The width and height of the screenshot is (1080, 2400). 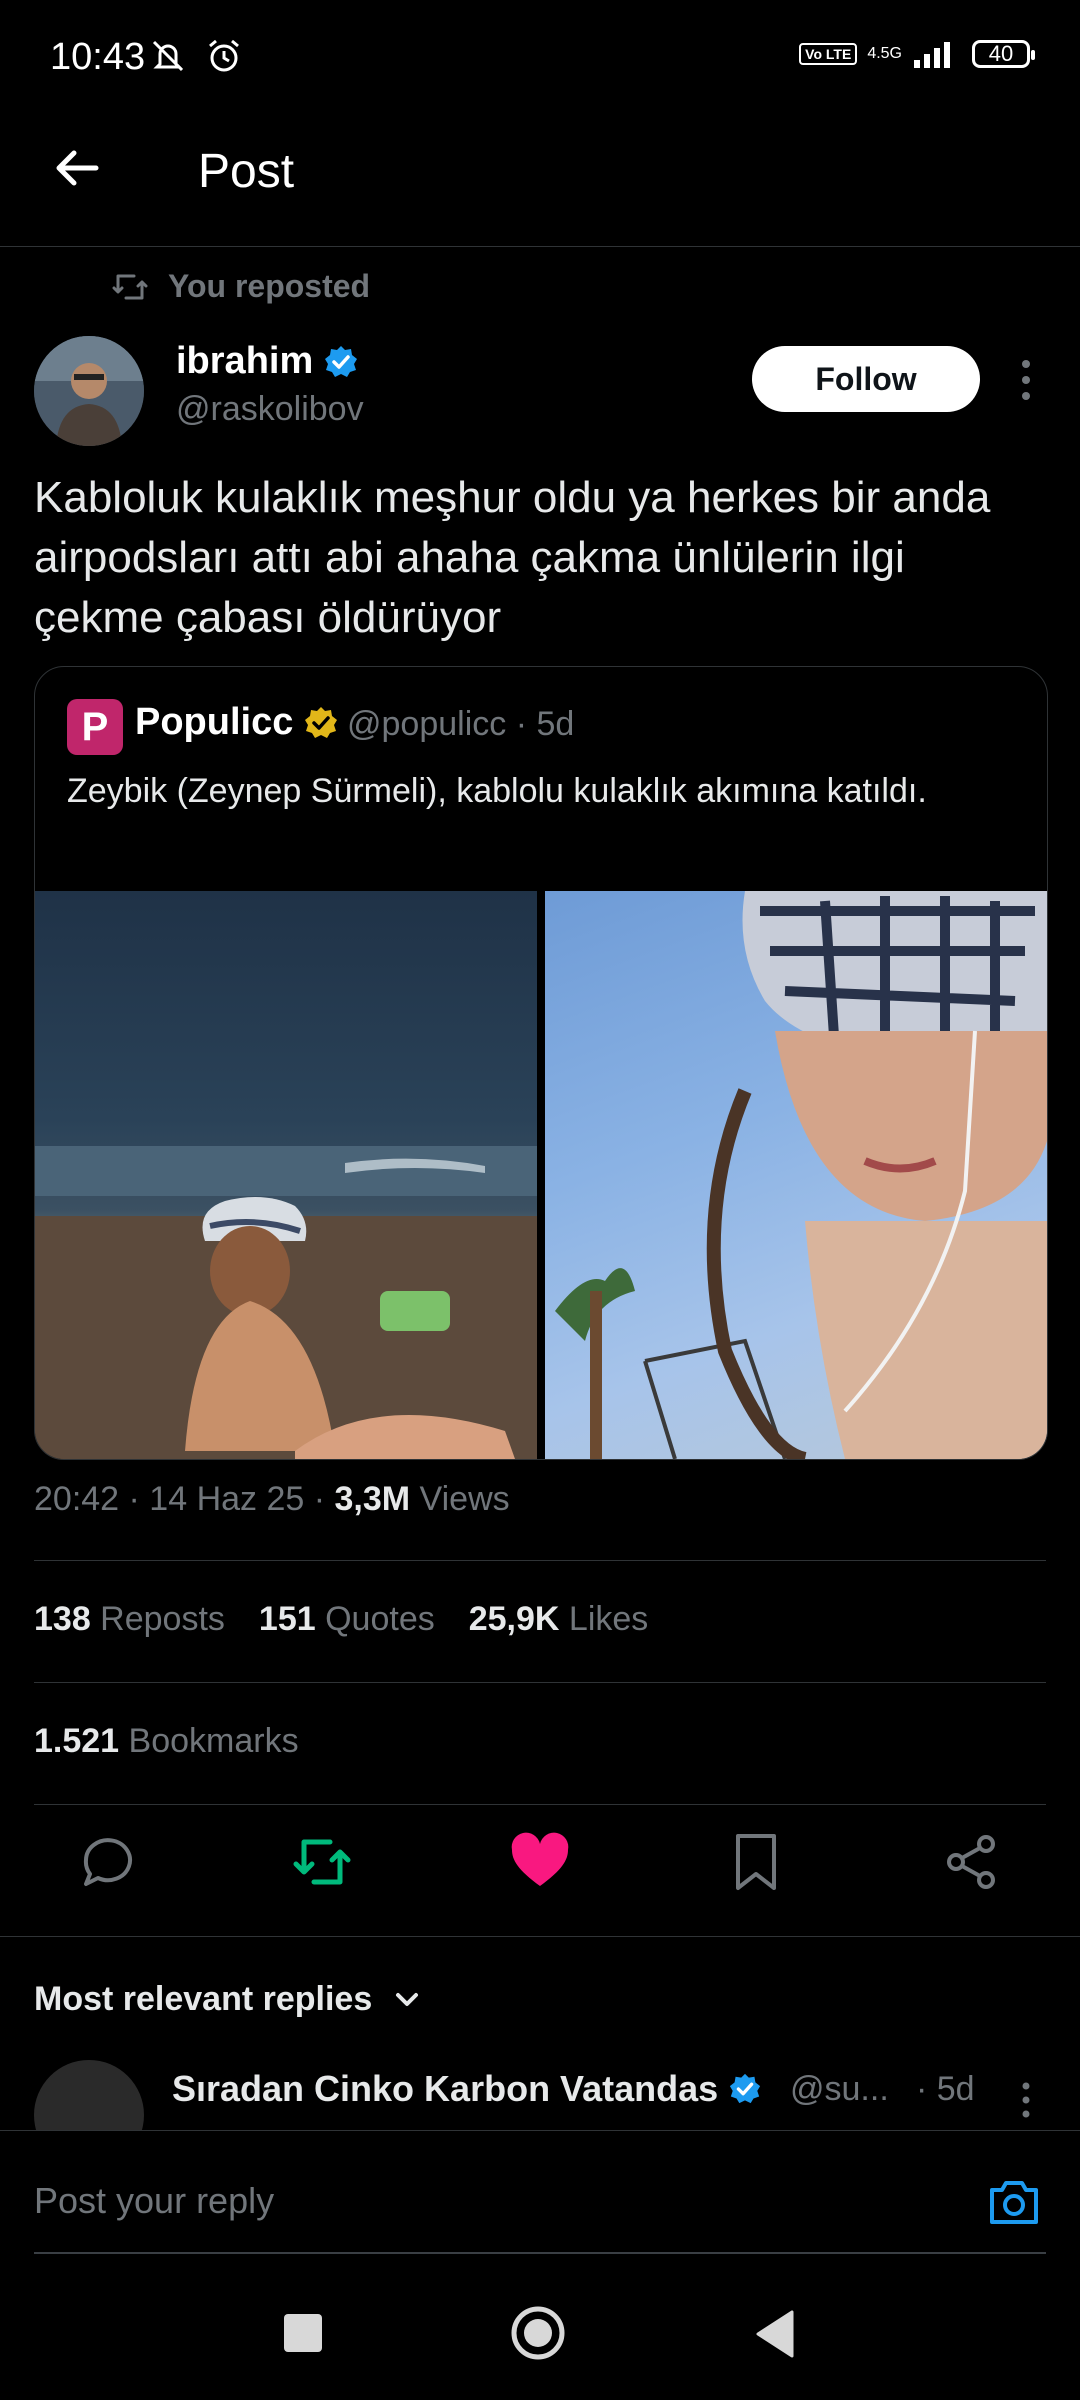 I want to click on mute-icon, so click(x=168, y=56).